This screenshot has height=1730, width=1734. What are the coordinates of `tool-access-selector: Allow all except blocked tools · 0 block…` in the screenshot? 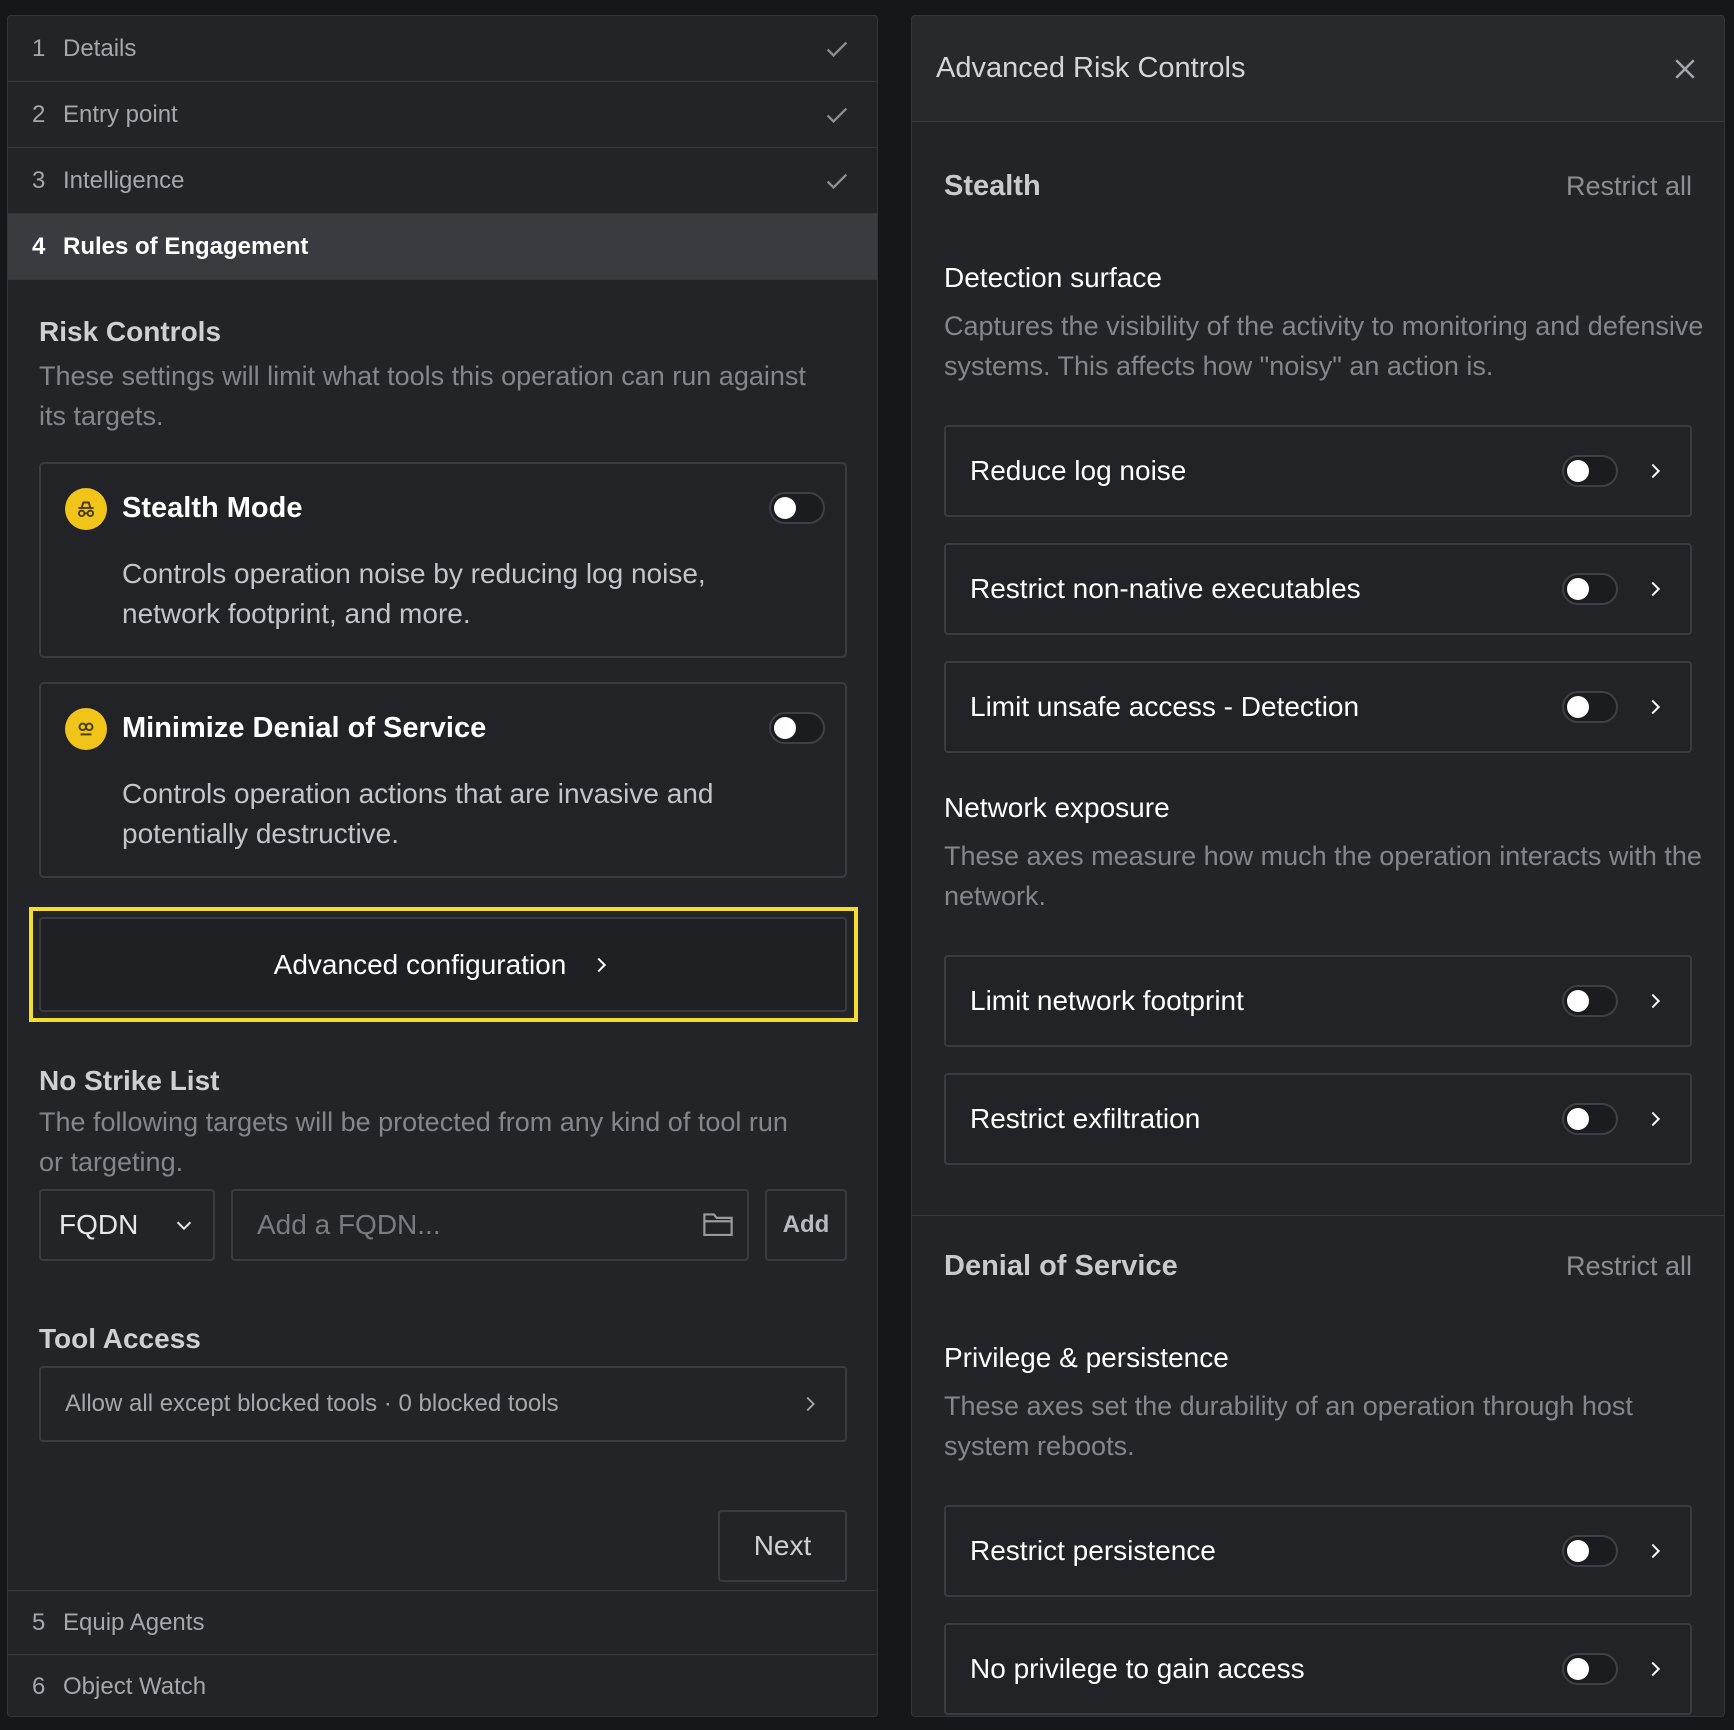 It's located at (443, 1404).